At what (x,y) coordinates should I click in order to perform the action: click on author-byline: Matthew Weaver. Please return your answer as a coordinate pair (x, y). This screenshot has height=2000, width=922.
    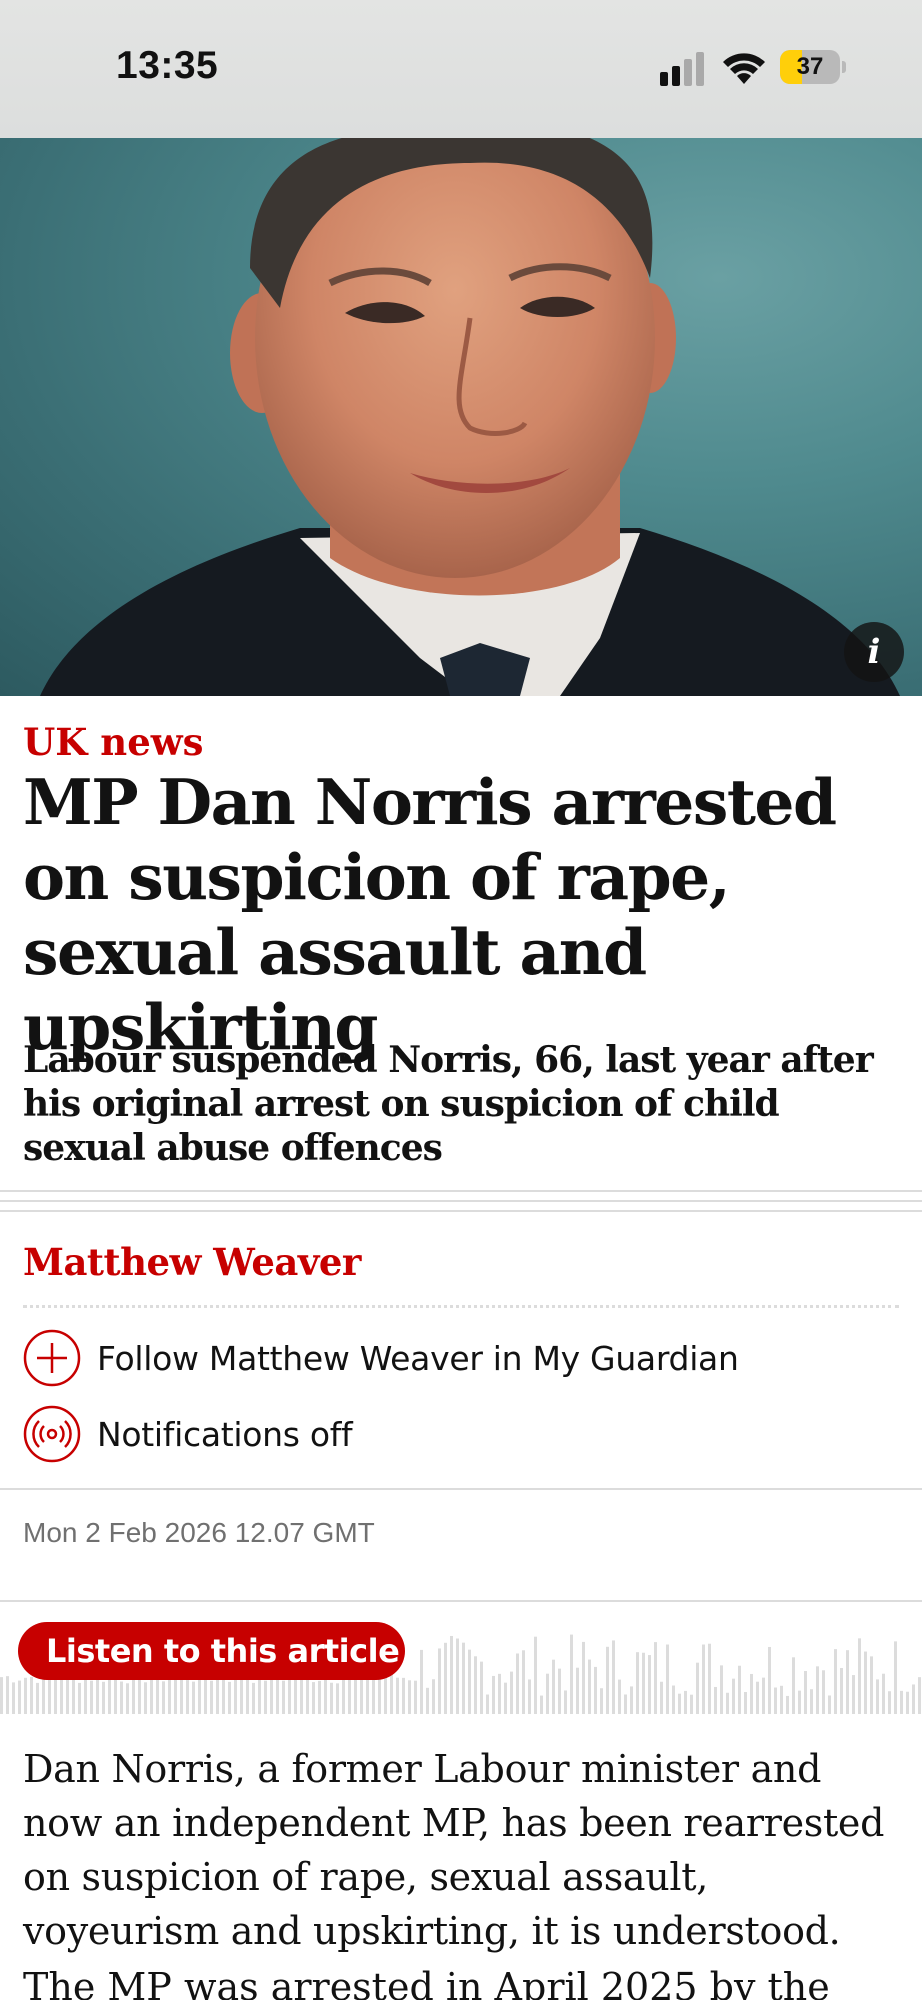
    Looking at the image, I should click on (192, 1262).